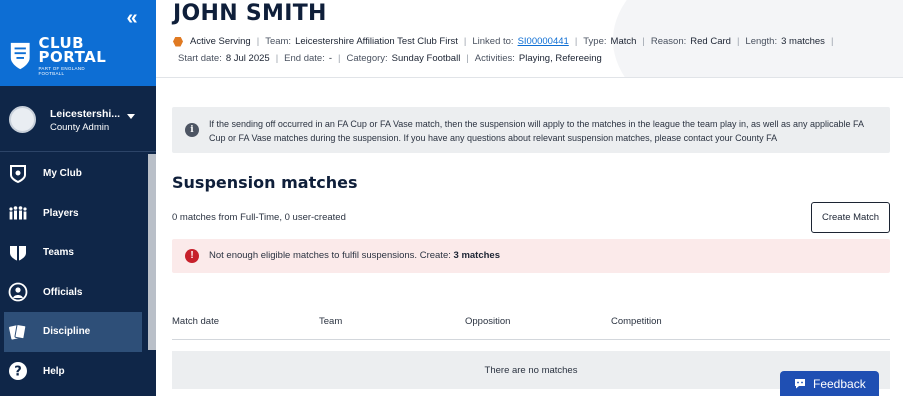 Image resolution: width=903 pixels, height=396 pixels. Describe the element at coordinates (80, 127) in the screenshot. I see `account-role: County Admin` at that location.